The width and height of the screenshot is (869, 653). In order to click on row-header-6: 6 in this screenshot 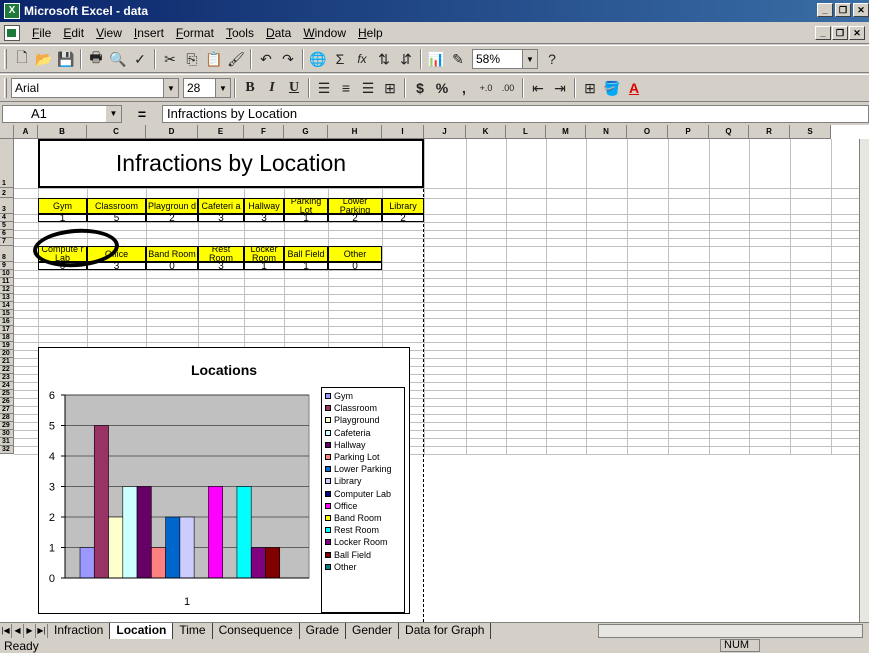, I will do `click(7, 234)`.